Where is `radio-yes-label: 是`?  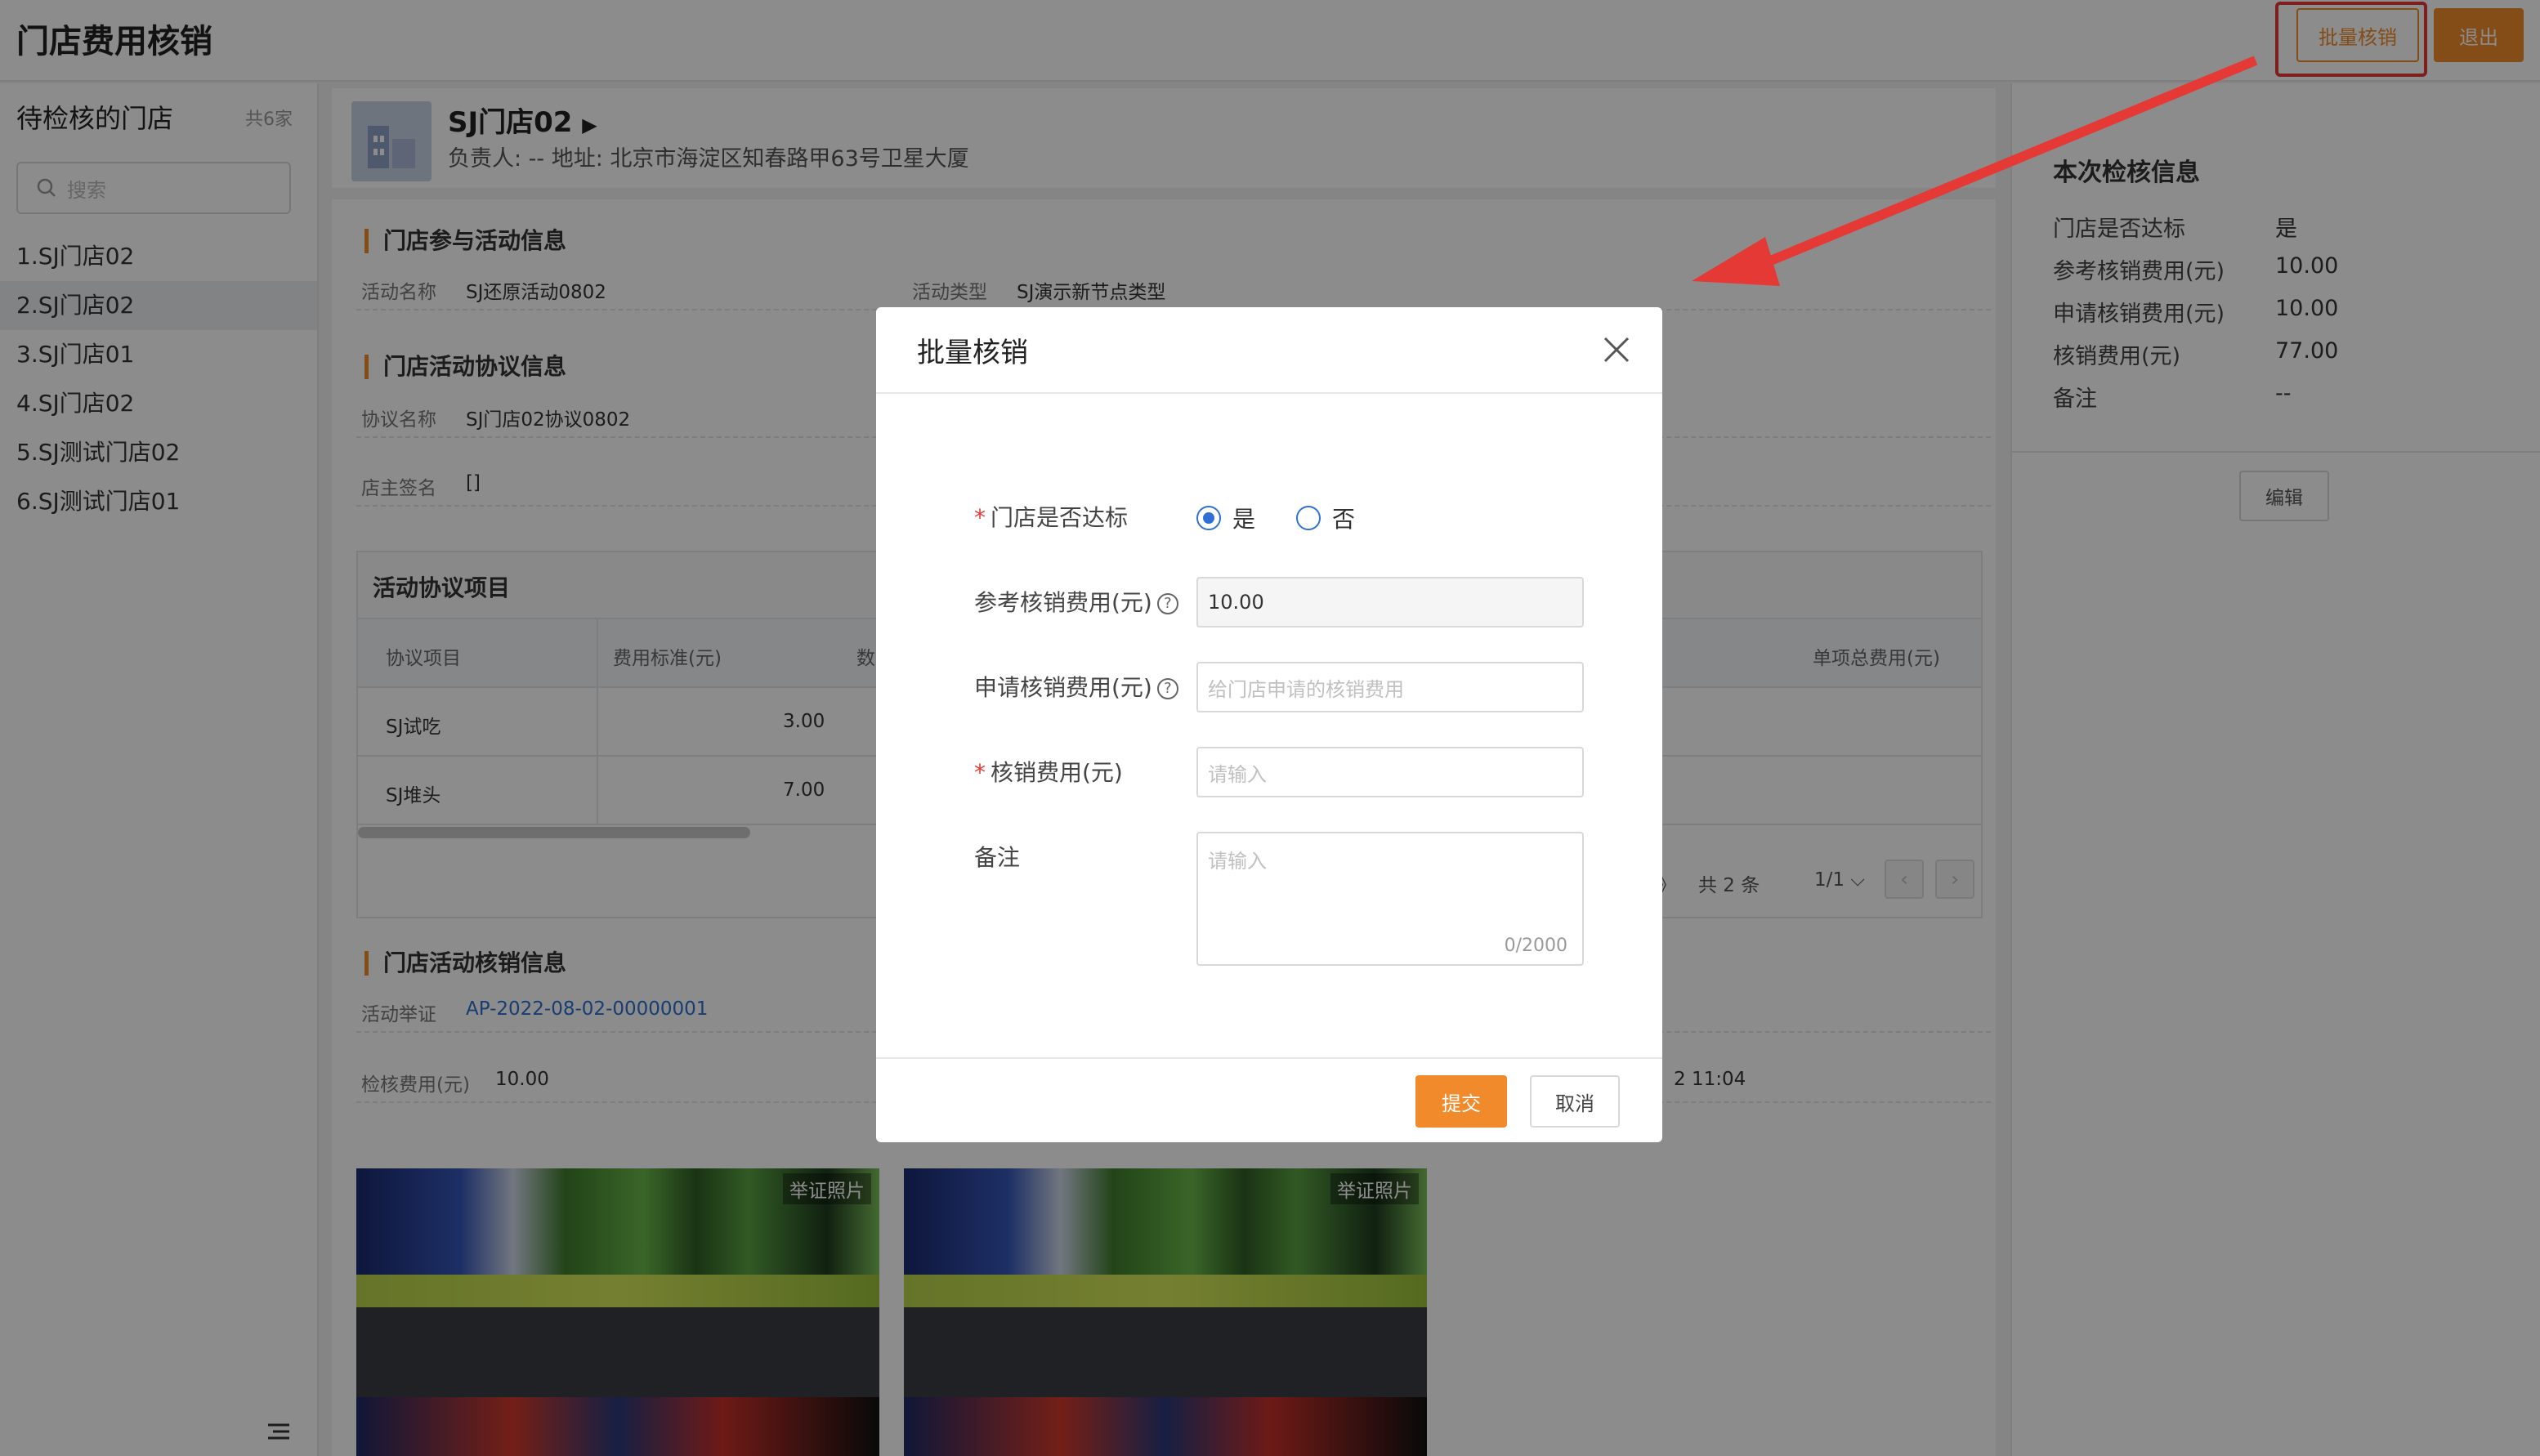 radio-yes-label: 是 is located at coordinates (1243, 518).